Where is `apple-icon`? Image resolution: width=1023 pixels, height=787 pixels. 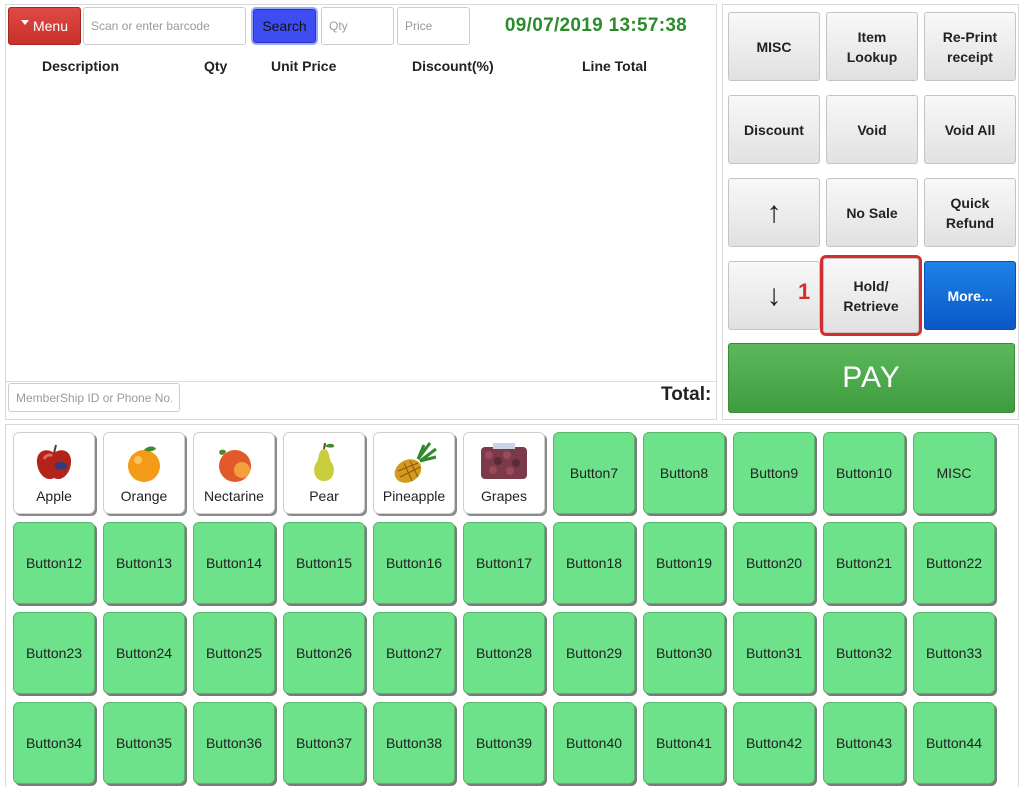
apple-icon is located at coordinates (54, 462).